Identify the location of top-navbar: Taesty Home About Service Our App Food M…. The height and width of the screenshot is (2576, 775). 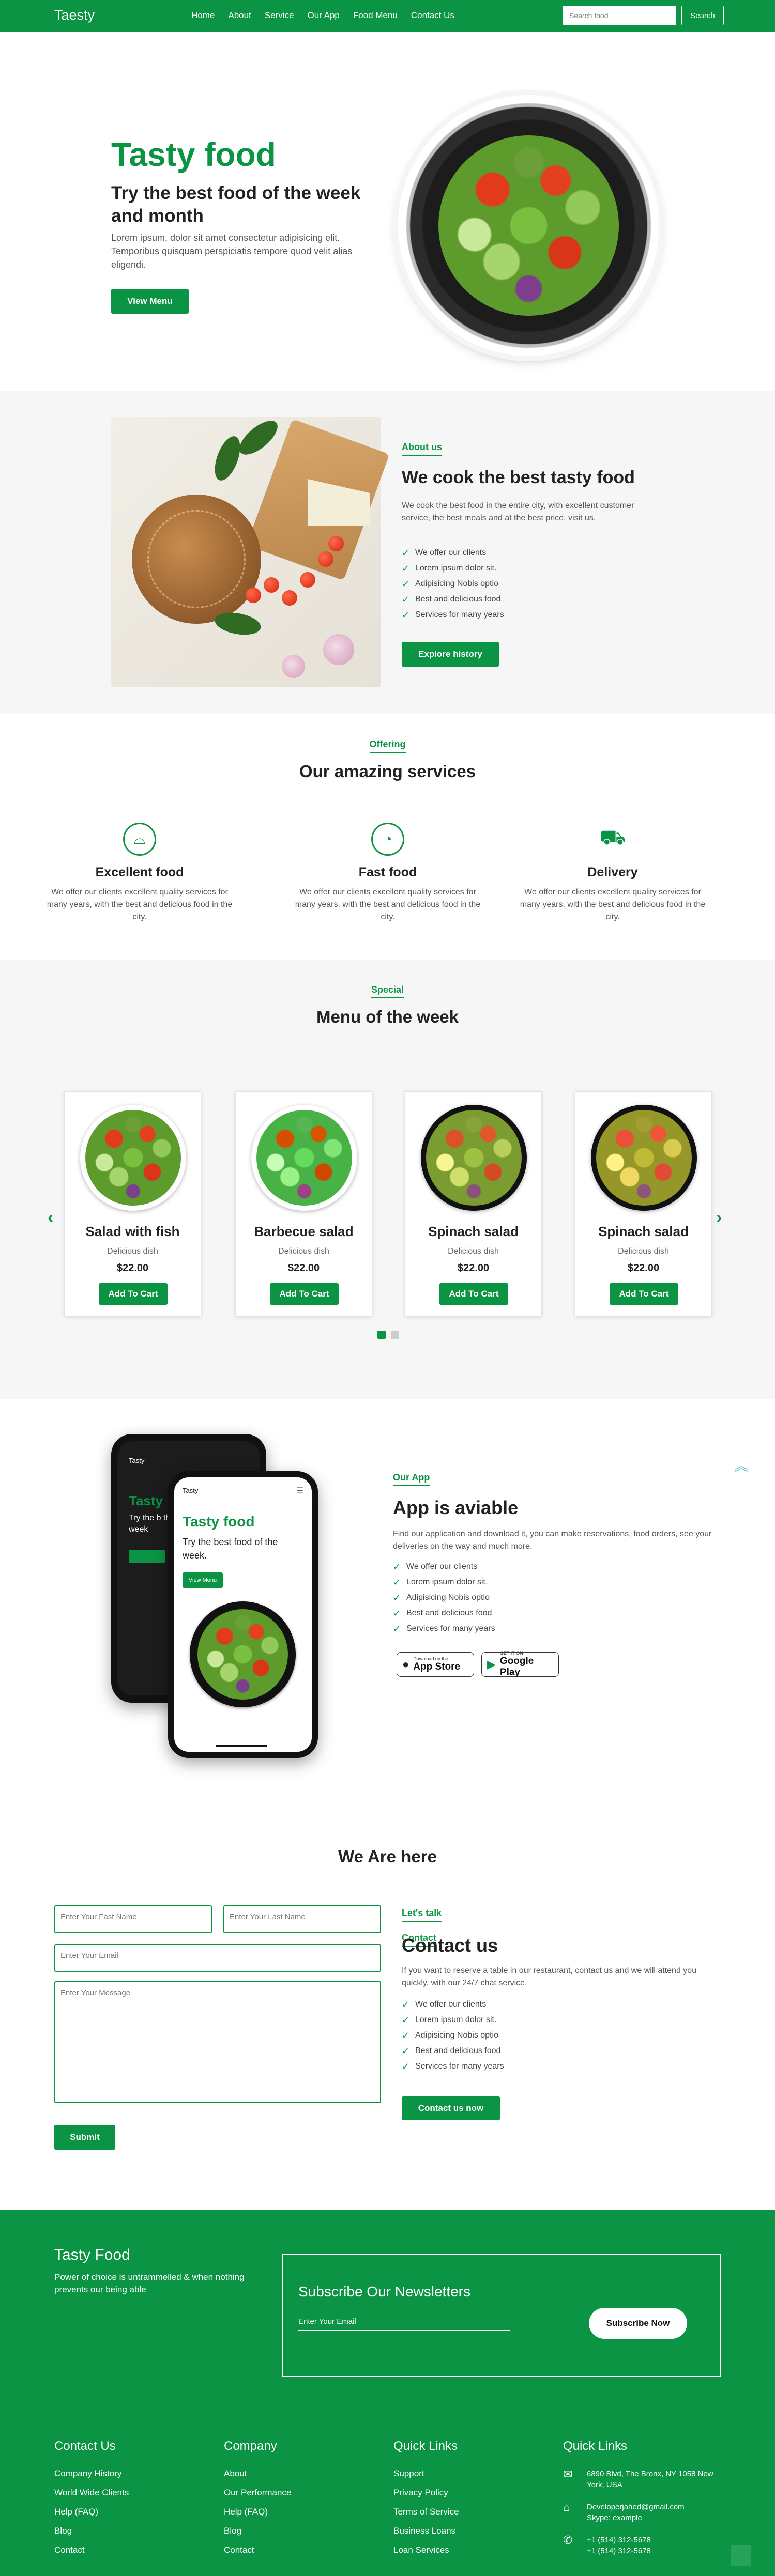
(387, 16).